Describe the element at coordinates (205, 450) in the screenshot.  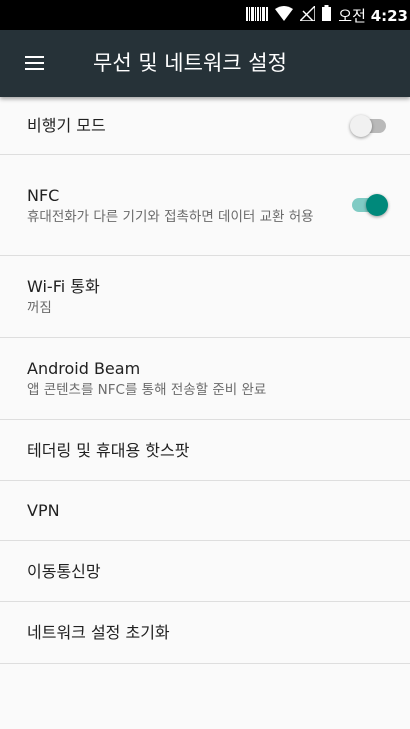
I see `setting-tethering-hotspot: 테더링 및 휴대용 핫스팟` at that location.